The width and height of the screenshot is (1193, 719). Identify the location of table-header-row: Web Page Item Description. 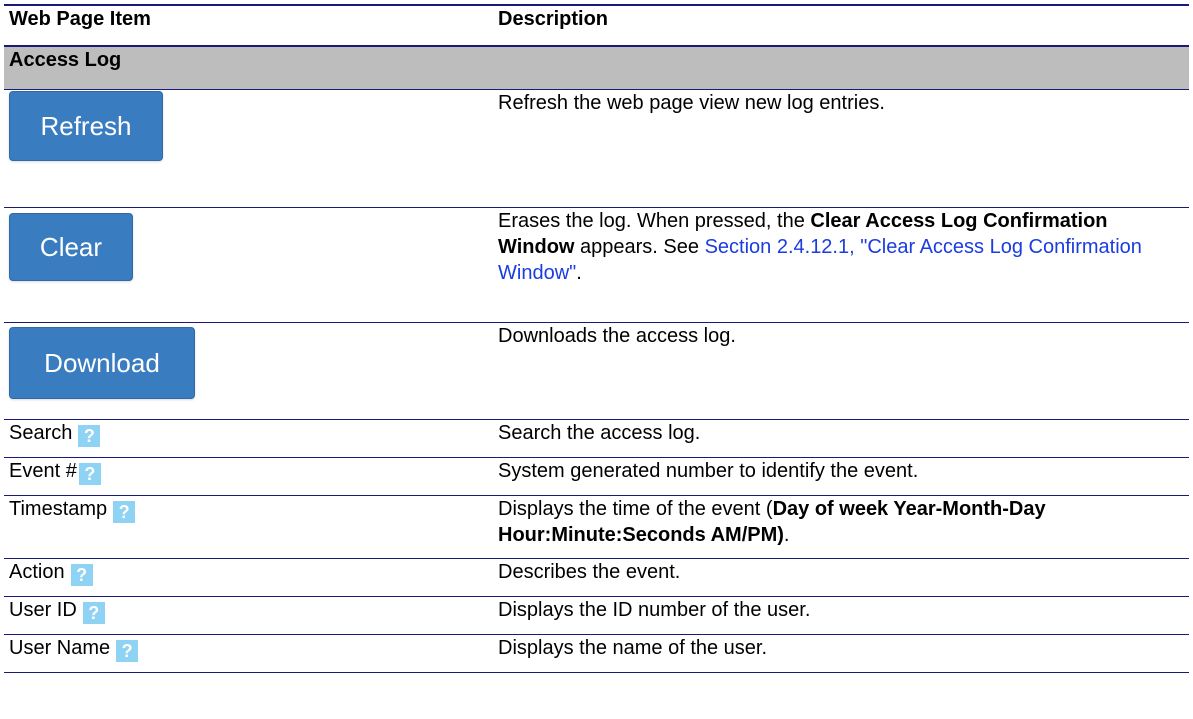
(596, 25).